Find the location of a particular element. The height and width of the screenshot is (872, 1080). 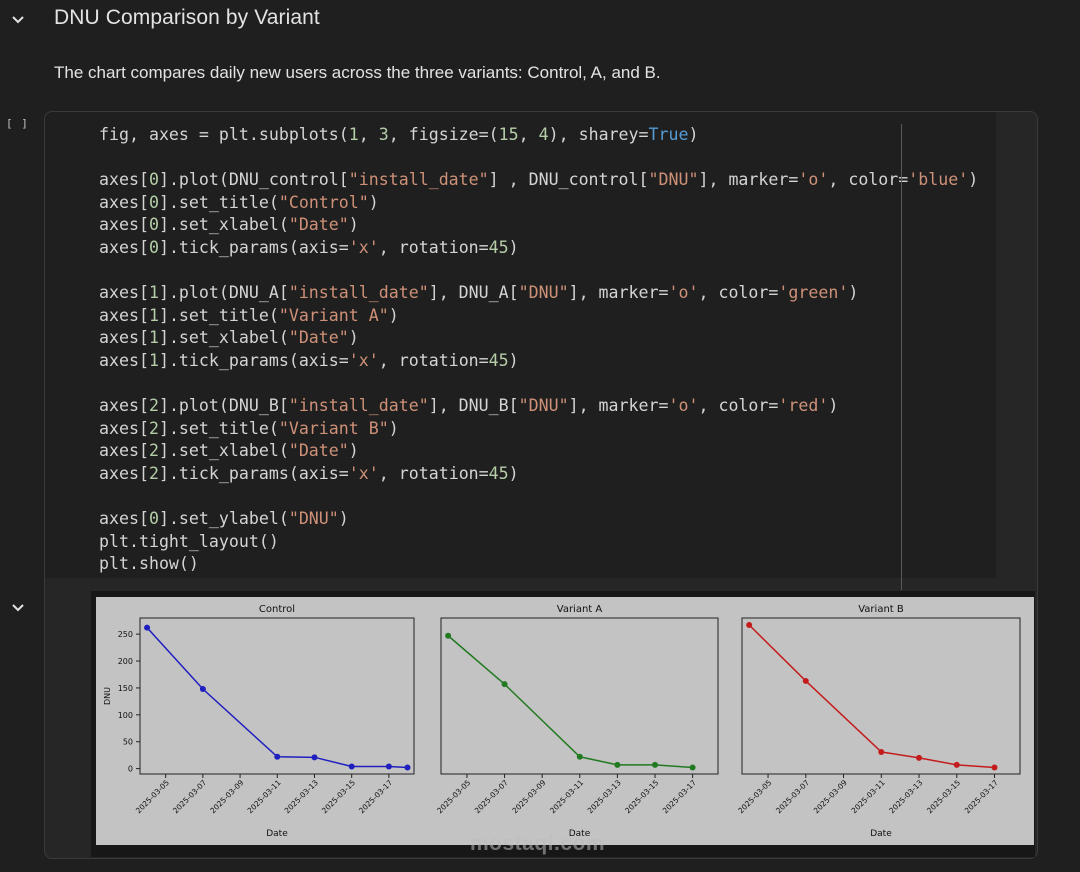

chart-title: Variant A is located at coordinates (580, 609).